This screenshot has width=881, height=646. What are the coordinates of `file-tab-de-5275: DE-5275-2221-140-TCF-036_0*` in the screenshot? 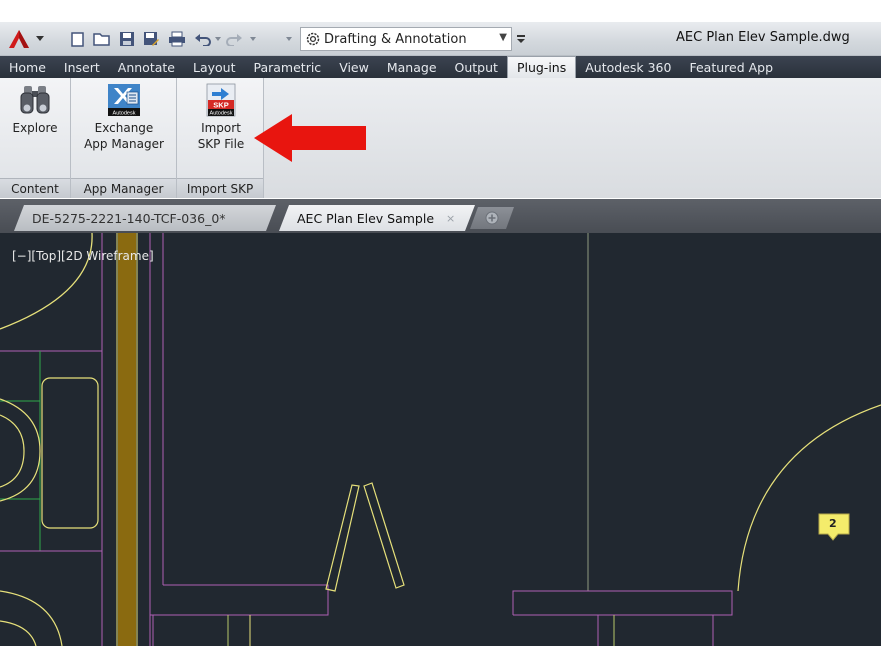 It's located at (145, 218).